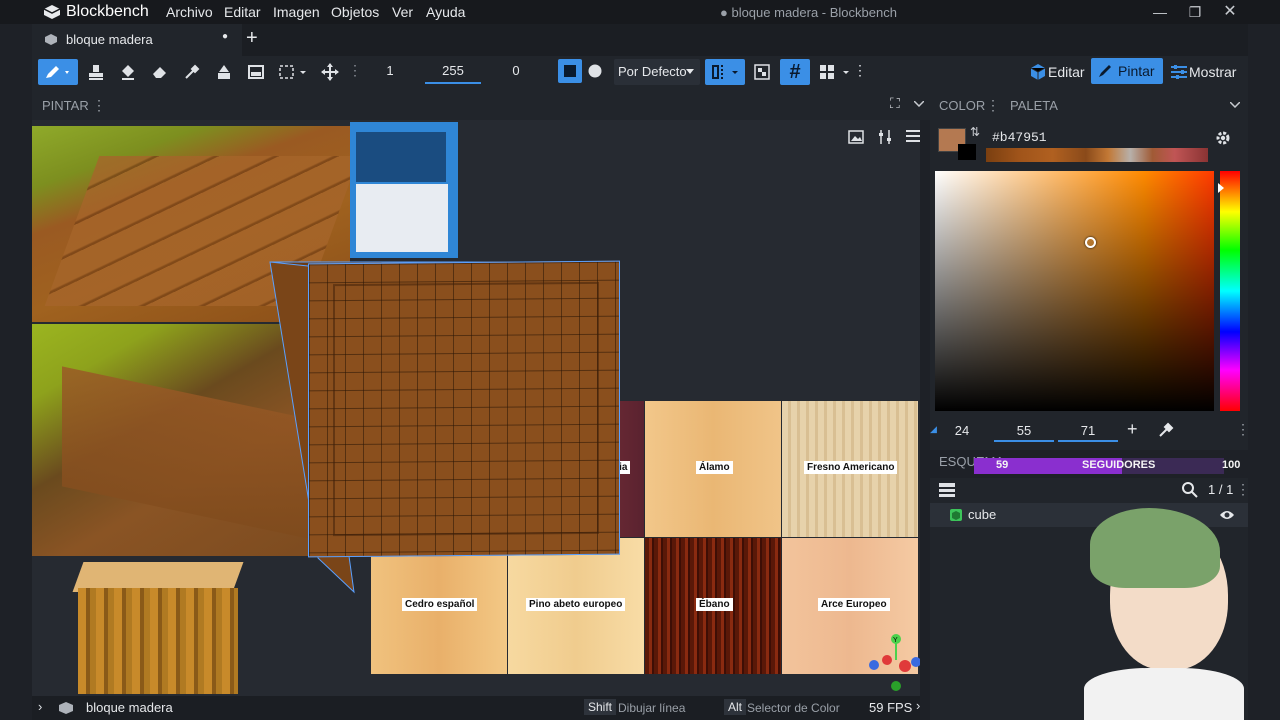 This screenshot has width=1280, height=720. What do you see at coordinates (40, 706) in the screenshot?
I see `expand-chevron-icon: ›` at bounding box center [40, 706].